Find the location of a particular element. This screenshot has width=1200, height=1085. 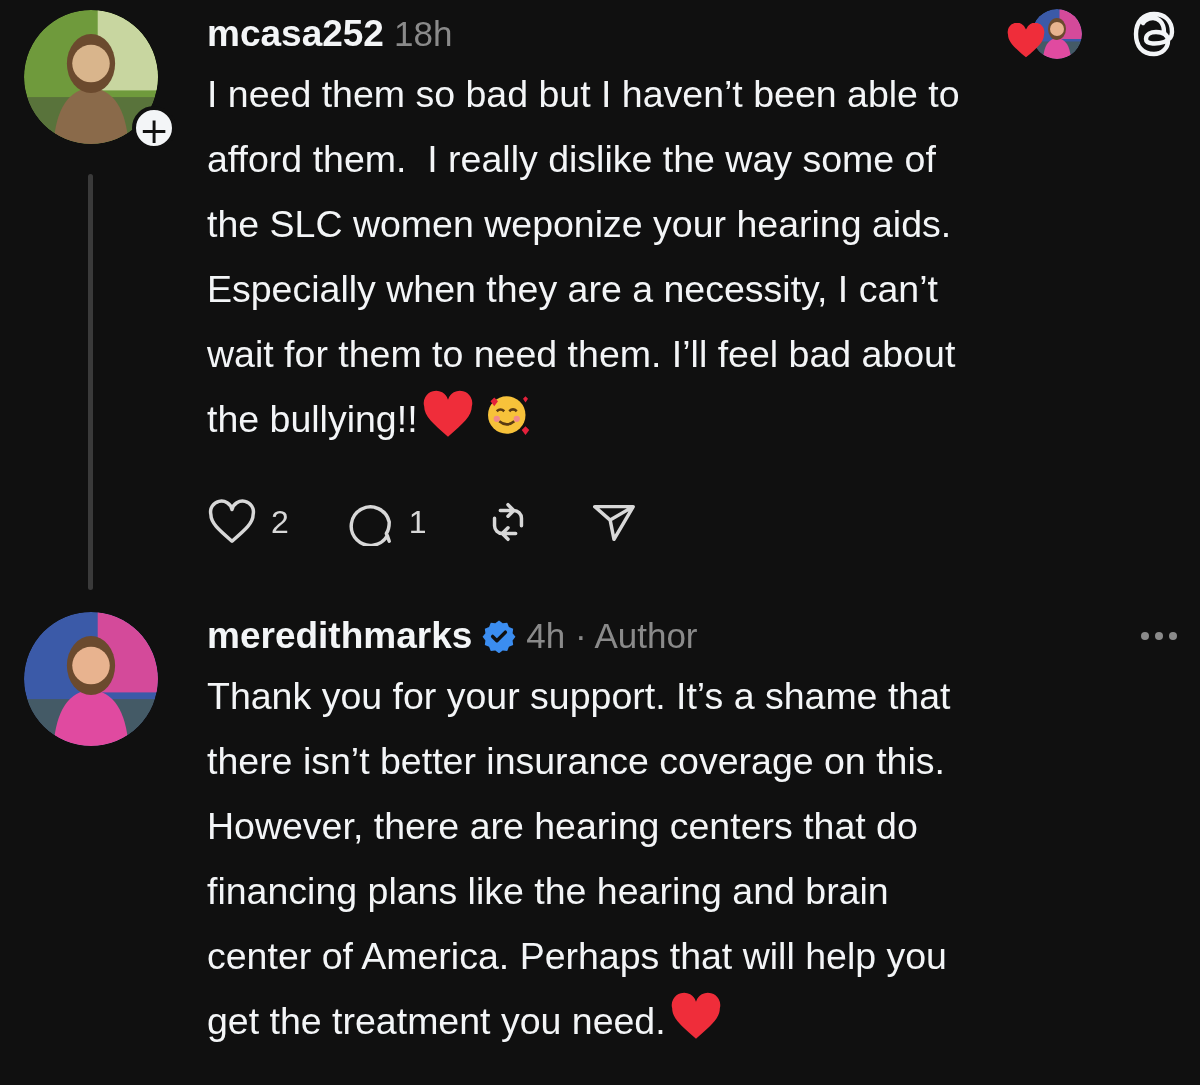

more-icon is located at coordinates (1159, 636).